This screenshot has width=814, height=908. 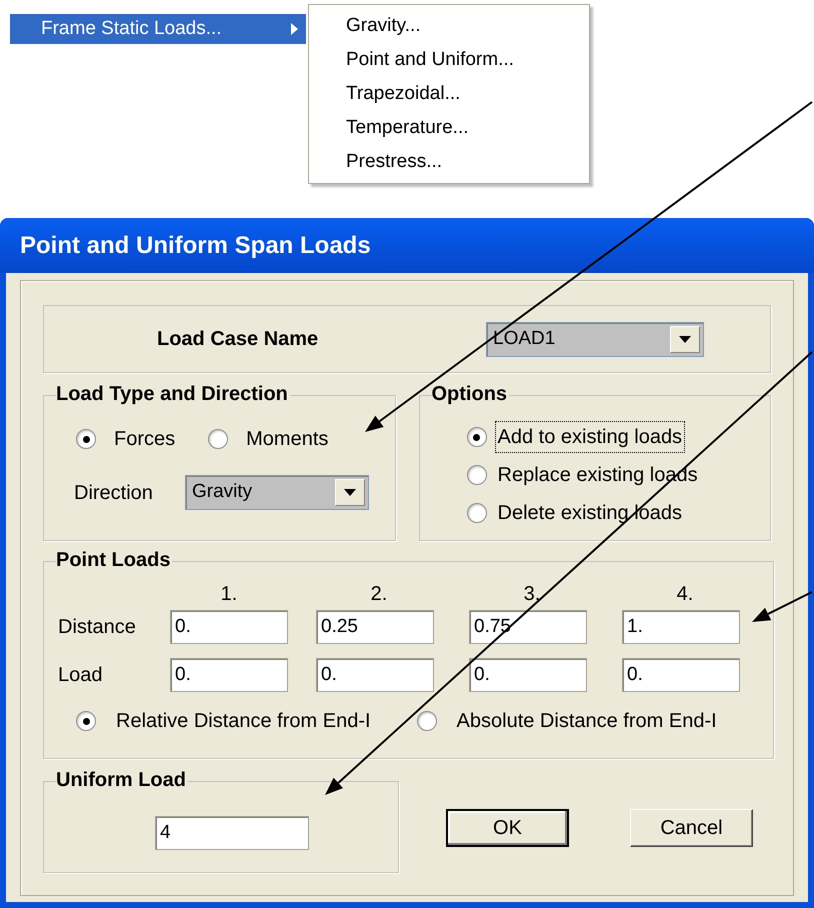 I want to click on column-header: 1., so click(x=229, y=594).